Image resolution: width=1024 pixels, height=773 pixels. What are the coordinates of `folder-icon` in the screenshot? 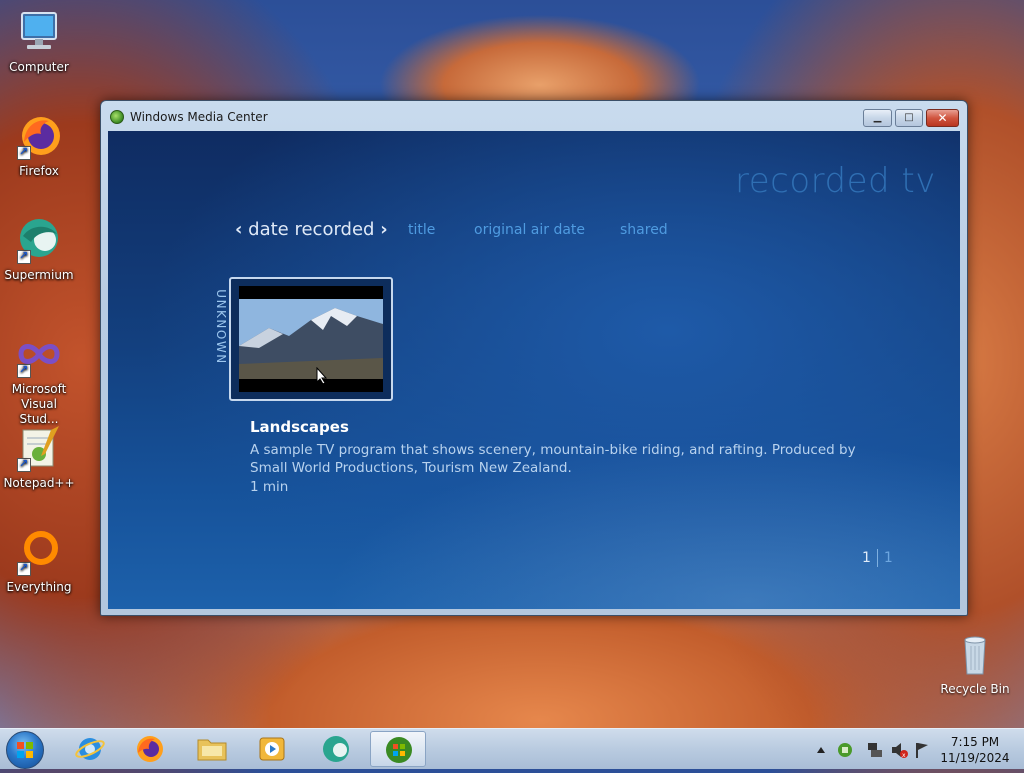 It's located at (212, 750).